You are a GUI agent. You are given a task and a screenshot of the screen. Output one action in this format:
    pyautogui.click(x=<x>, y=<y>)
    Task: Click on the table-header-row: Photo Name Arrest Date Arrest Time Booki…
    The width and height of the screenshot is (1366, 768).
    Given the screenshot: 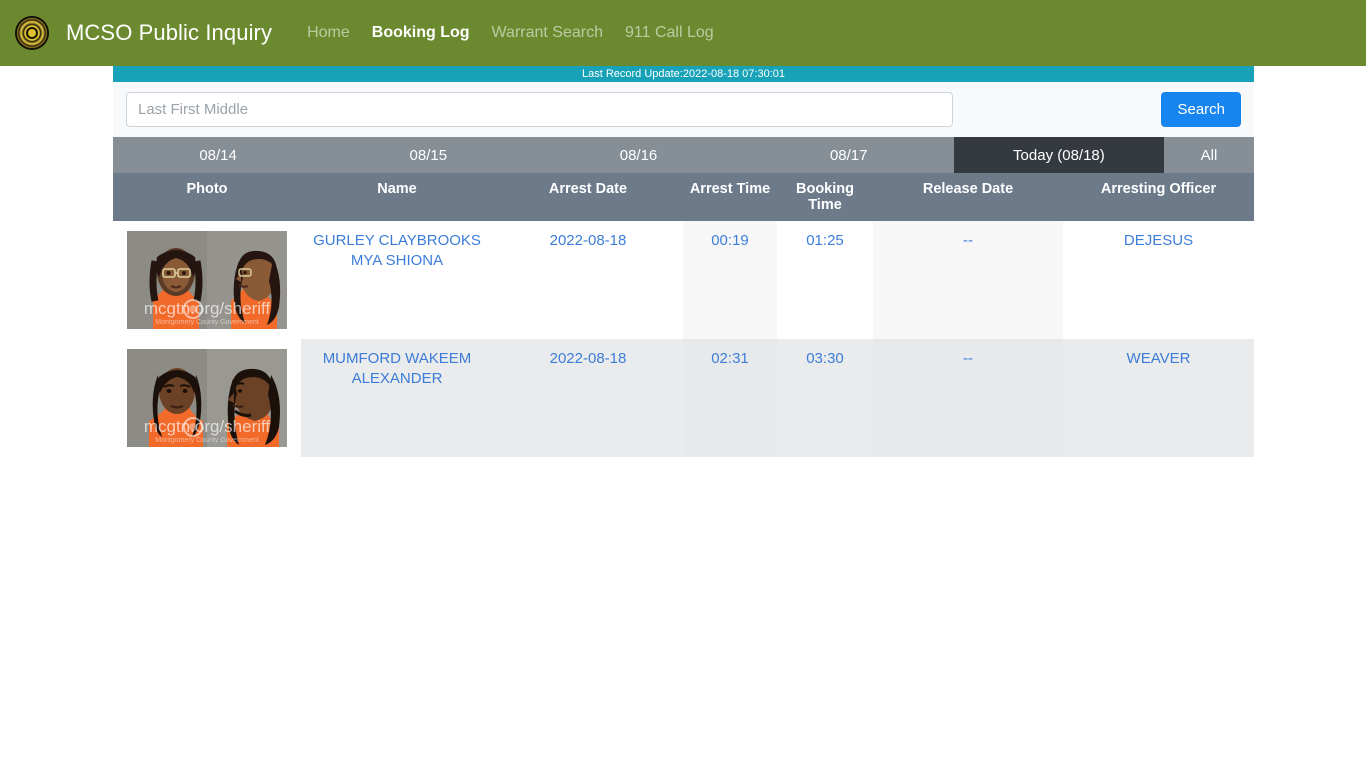 What is the action you would take?
    pyautogui.click(x=683, y=197)
    